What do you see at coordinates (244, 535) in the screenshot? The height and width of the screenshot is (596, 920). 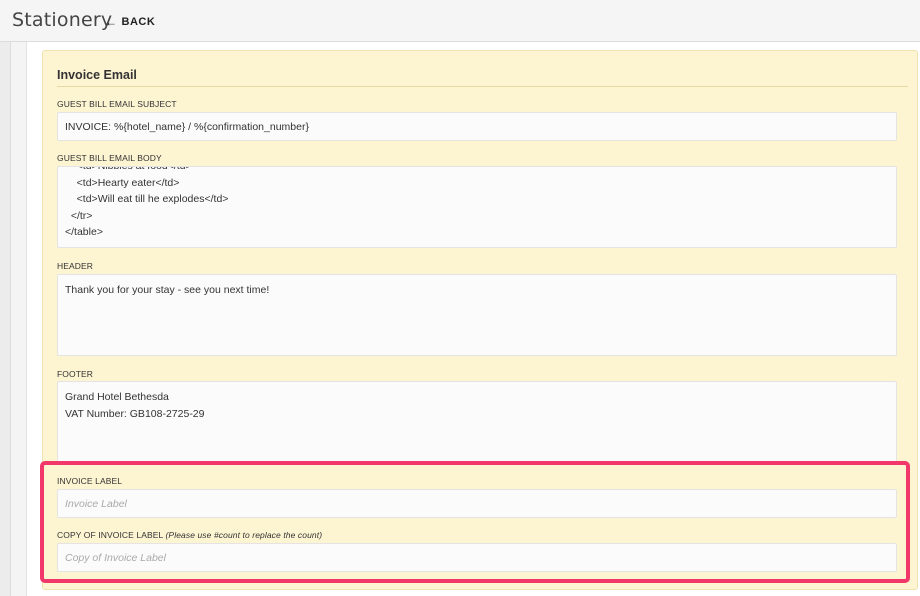 I see `copy-label-hint: (Please use #count to replace the count)` at bounding box center [244, 535].